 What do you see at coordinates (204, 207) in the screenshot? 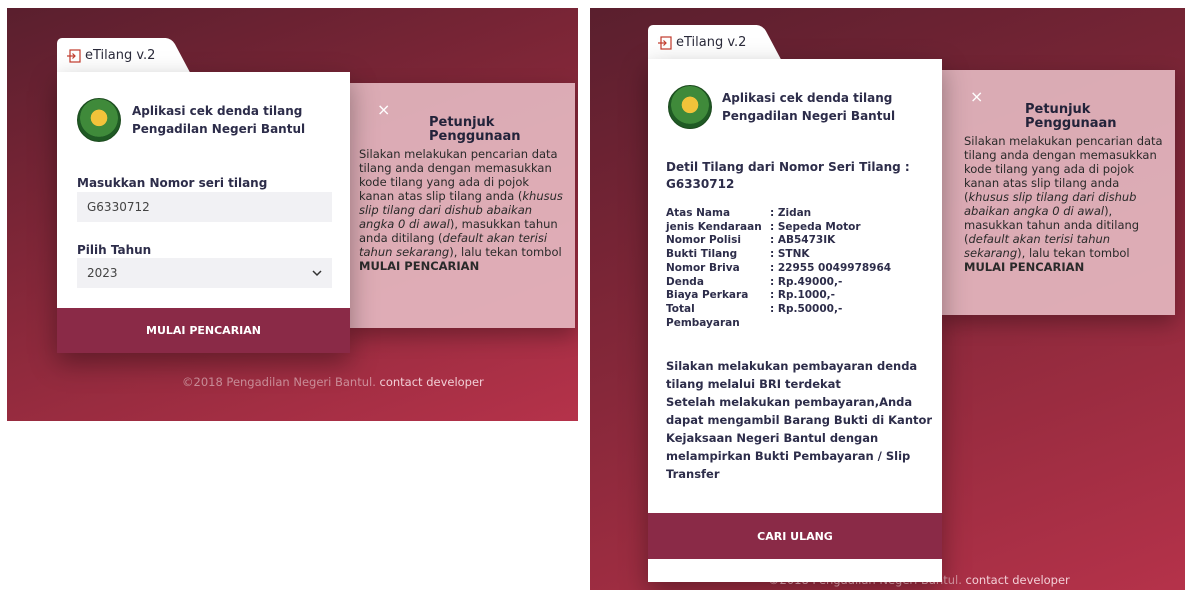
I see `nomor-input` at bounding box center [204, 207].